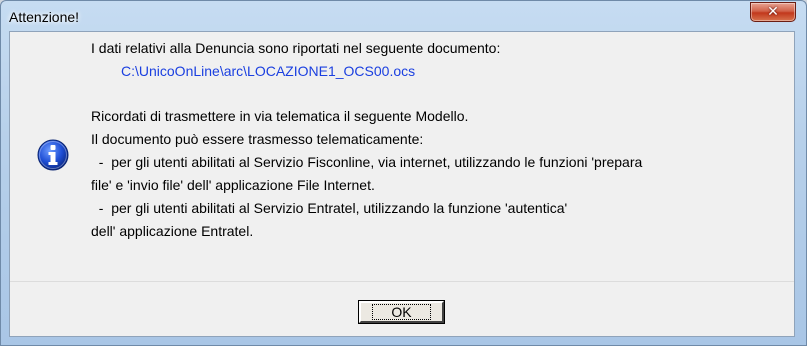 This screenshot has width=807, height=346. I want to click on title-bar: Attenzione! ✕, so click(403, 16).